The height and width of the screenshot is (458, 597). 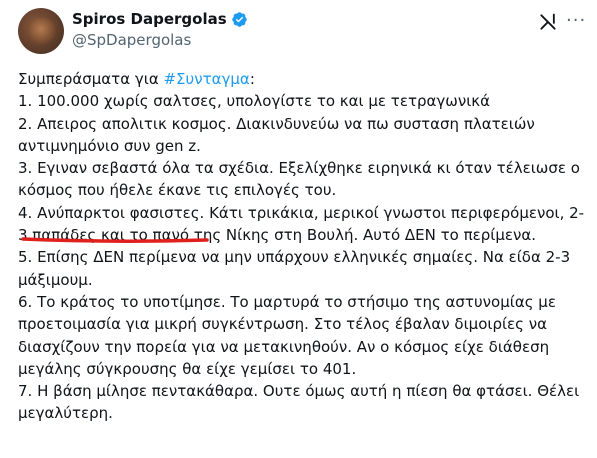 I want to click on red-annotation-underline, so click(x=115, y=240).